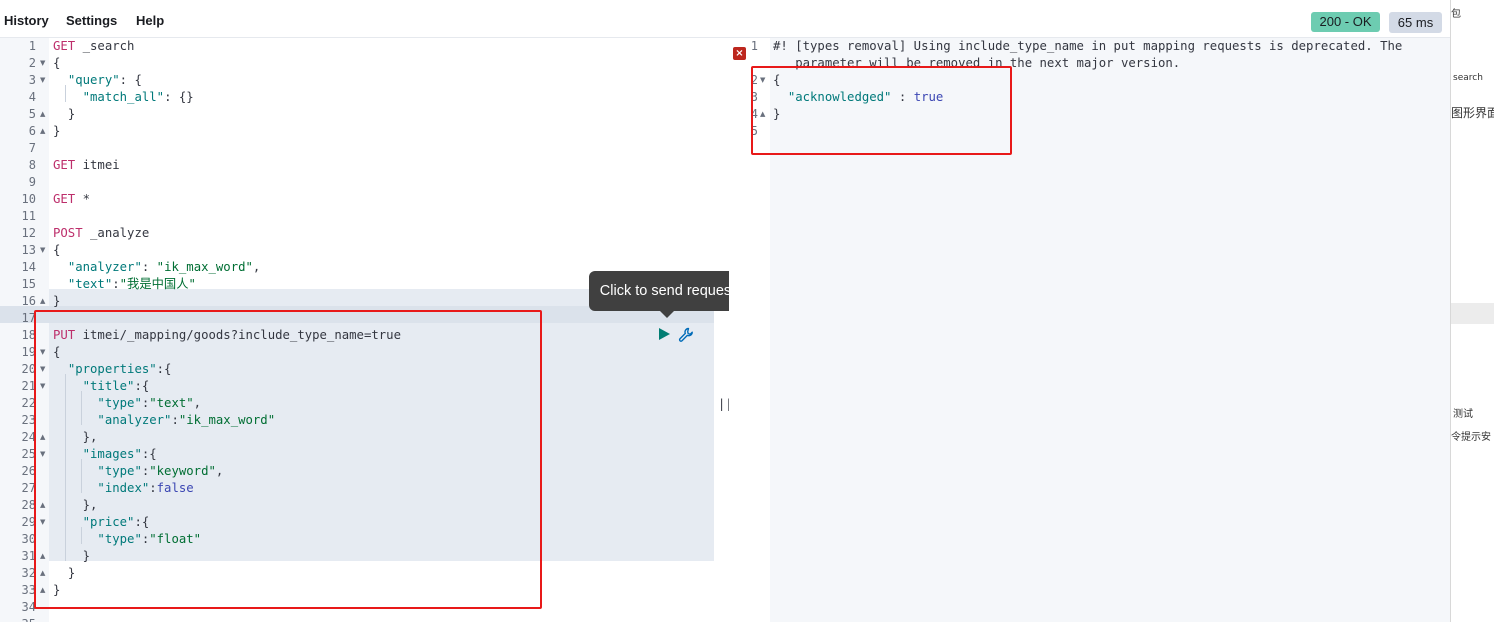  Describe the element at coordinates (28, 318) in the screenshot. I see `line-number: 17` at that location.